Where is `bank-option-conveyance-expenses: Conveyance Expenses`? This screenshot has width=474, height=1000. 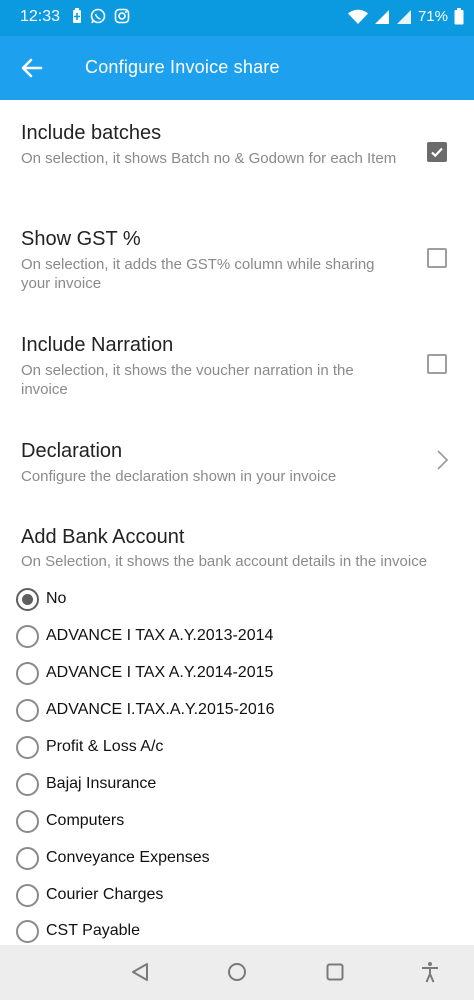 bank-option-conveyance-expenses: Conveyance Expenses is located at coordinates (236, 859).